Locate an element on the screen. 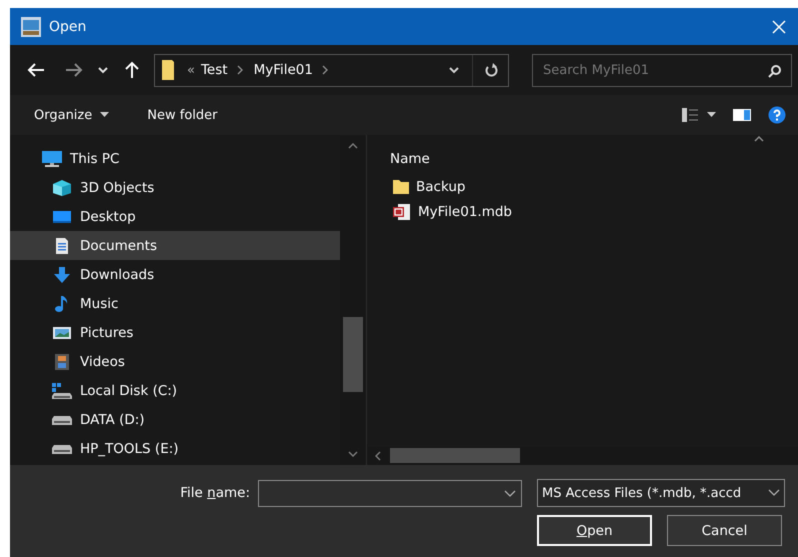  app-icon is located at coordinates (31, 27).